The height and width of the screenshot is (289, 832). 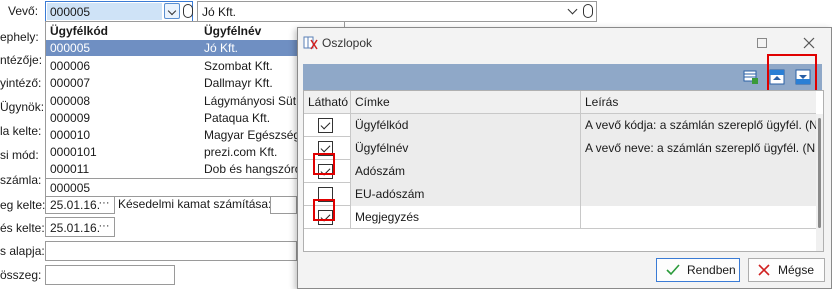 What do you see at coordinates (253, 169) in the screenshot?
I see `dropdown-row-name: Dob és hangszóró` at bounding box center [253, 169].